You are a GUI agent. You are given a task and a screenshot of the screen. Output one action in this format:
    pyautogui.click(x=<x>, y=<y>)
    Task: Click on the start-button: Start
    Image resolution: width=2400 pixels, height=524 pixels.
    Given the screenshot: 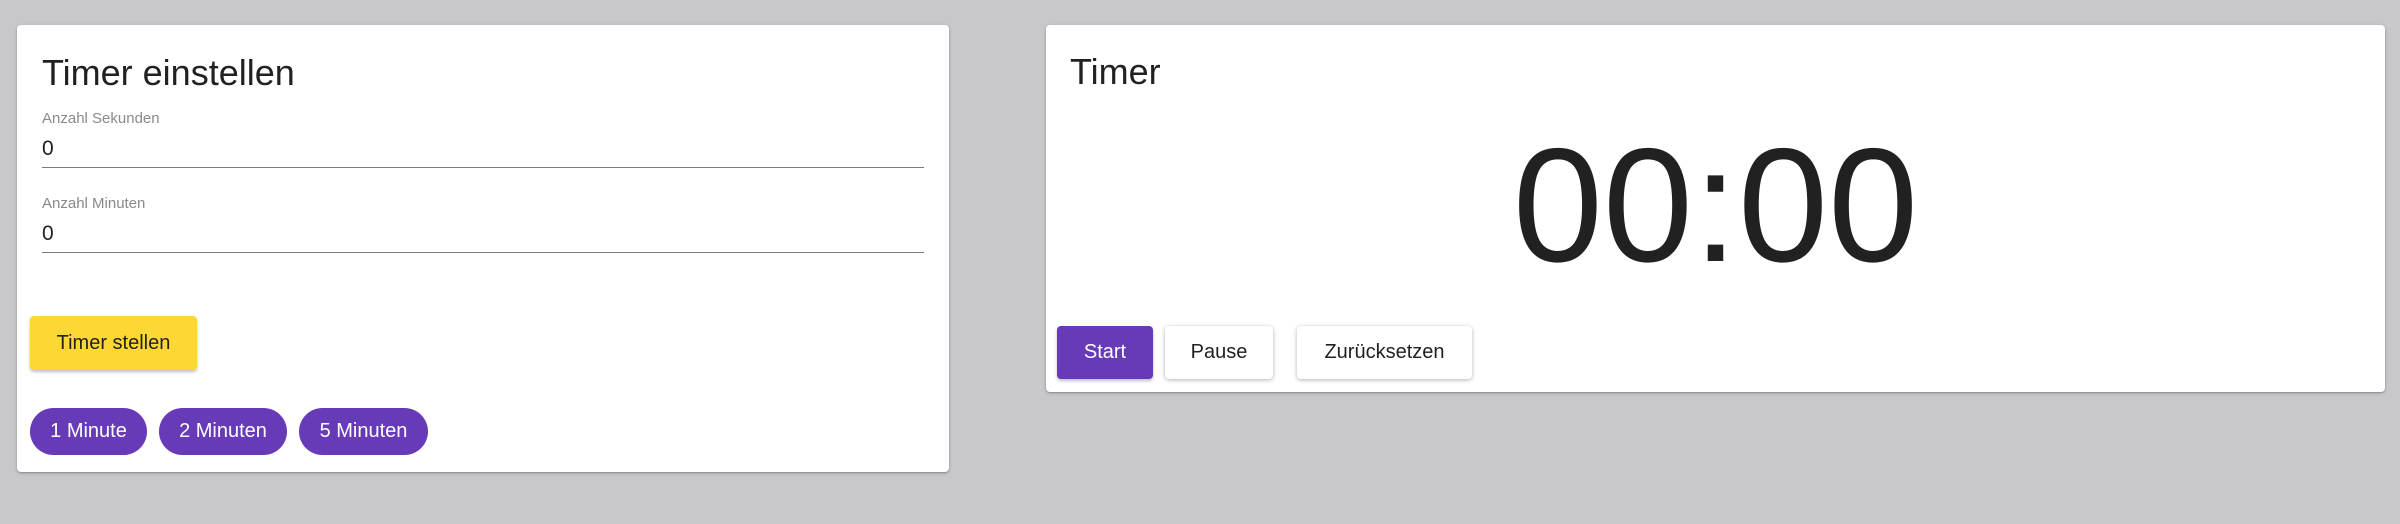 What is the action you would take?
    pyautogui.click(x=1105, y=352)
    